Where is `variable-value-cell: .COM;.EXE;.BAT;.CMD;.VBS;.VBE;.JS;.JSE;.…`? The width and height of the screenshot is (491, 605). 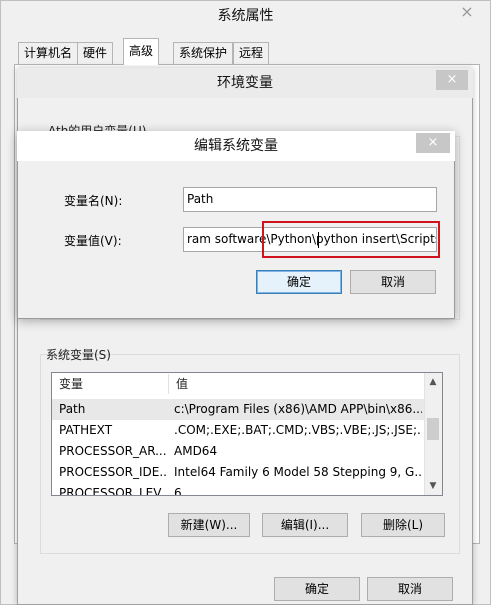
variable-value-cell: .COM;.EXE;.BAT;.CMD;.VBS;.VBE;.JS;.JSE;.… is located at coordinates (298, 430).